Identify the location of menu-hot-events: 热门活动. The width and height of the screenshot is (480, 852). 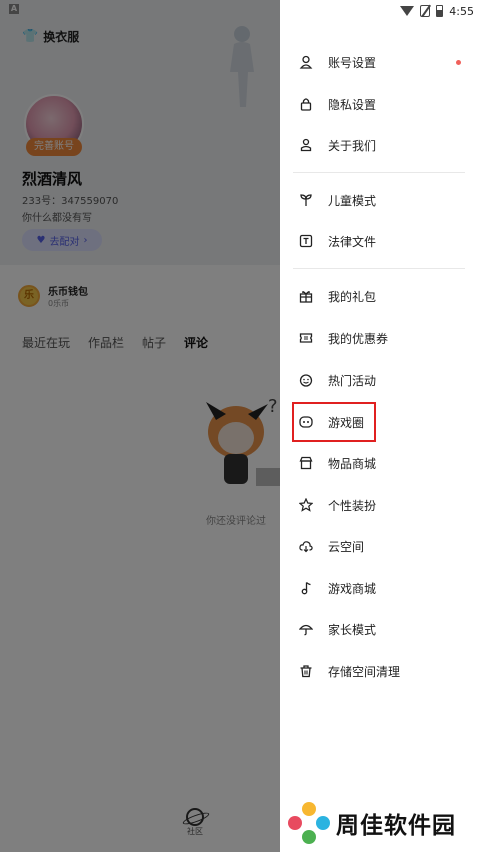
(380, 380).